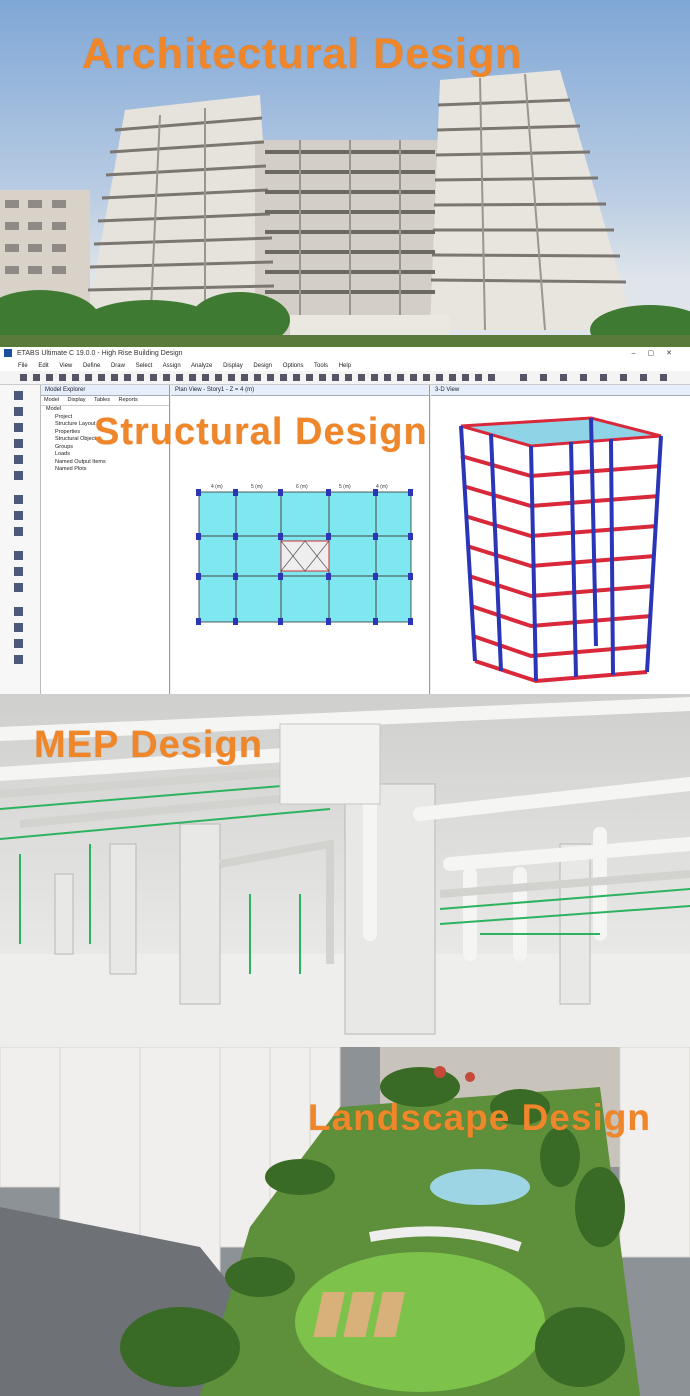  Describe the element at coordinates (105, 390) in the screenshot. I see `model-explorer-header: Model Explorer` at that location.